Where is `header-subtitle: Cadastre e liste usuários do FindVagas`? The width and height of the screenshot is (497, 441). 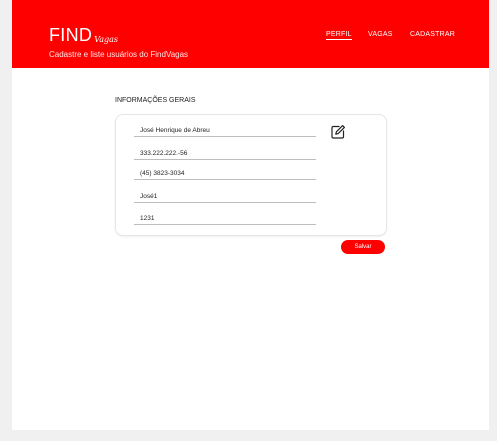 header-subtitle: Cadastre e liste usuários do FindVagas is located at coordinates (119, 54).